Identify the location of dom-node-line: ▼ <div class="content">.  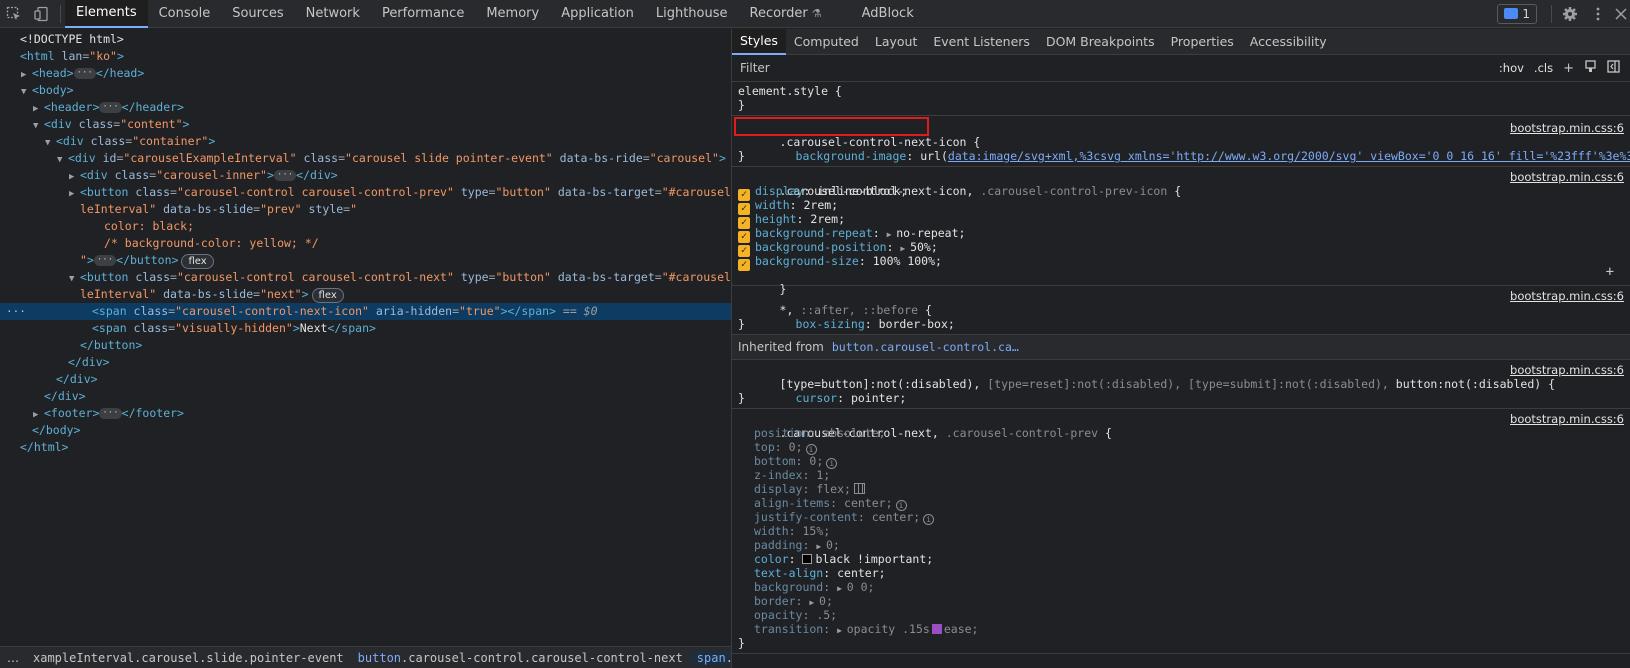
(365, 124).